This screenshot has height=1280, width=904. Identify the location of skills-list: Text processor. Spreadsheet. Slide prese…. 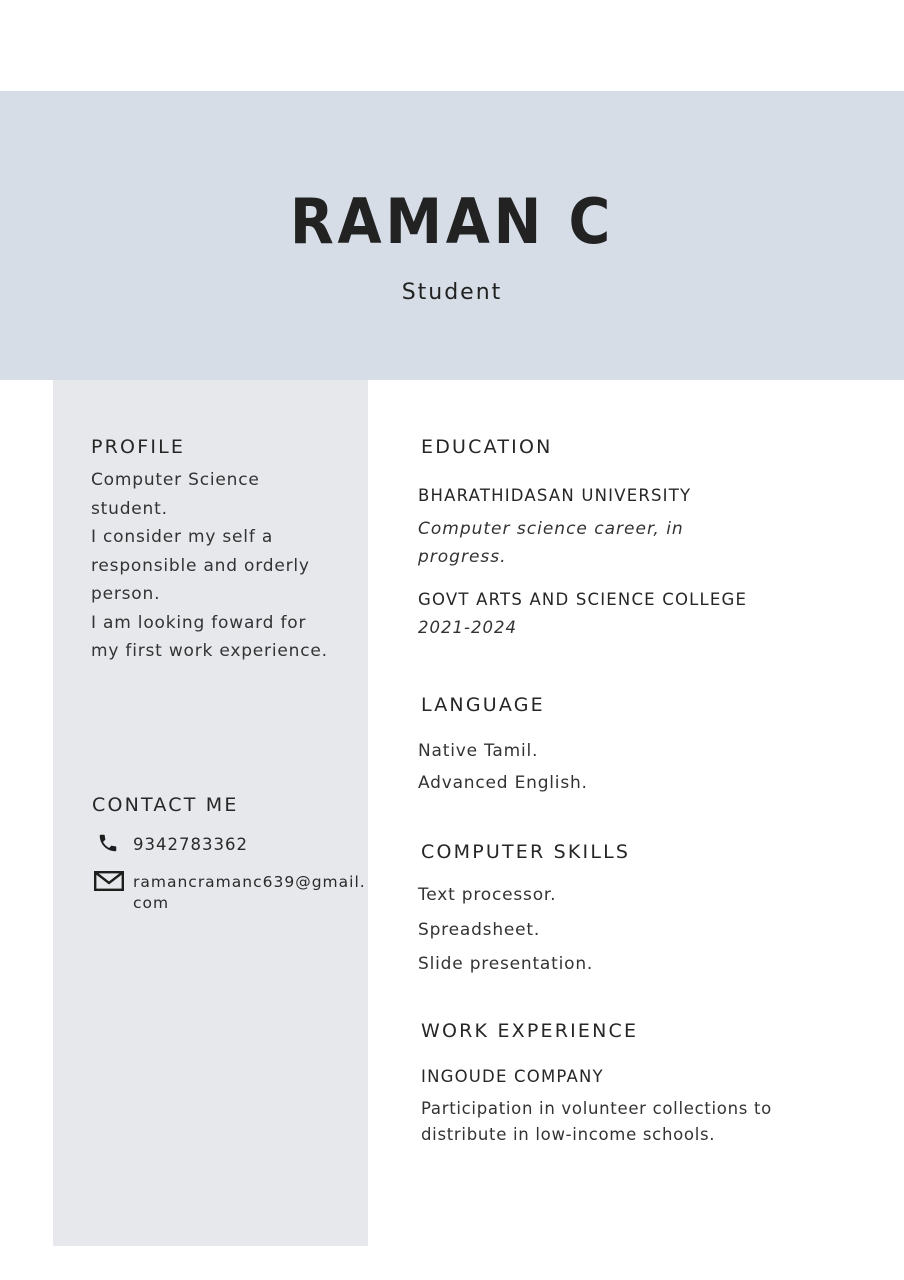
(505, 930).